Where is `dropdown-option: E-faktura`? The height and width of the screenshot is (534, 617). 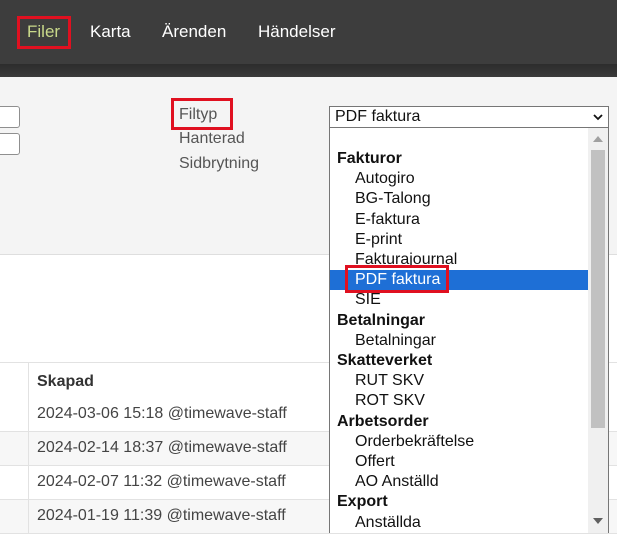 dropdown-option: E-faktura is located at coordinates (459, 220).